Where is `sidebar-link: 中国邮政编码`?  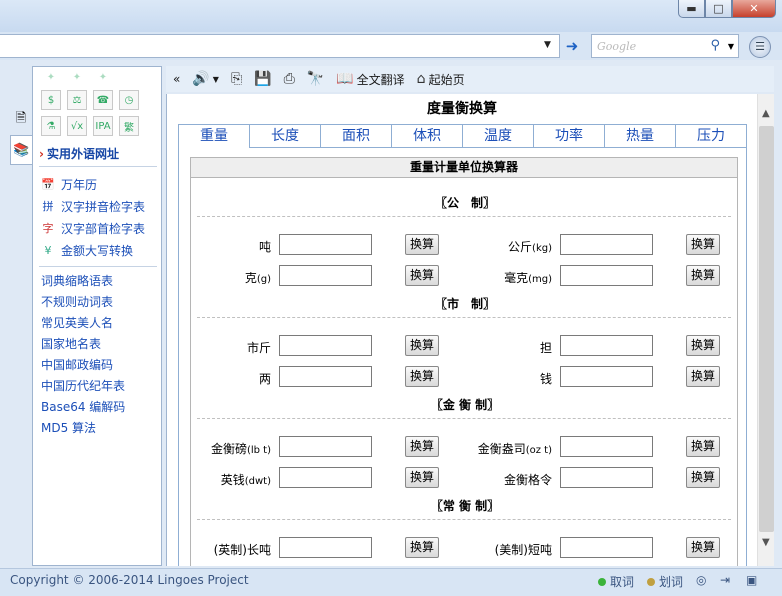 sidebar-link: 中国邮政编码 is located at coordinates (97, 365).